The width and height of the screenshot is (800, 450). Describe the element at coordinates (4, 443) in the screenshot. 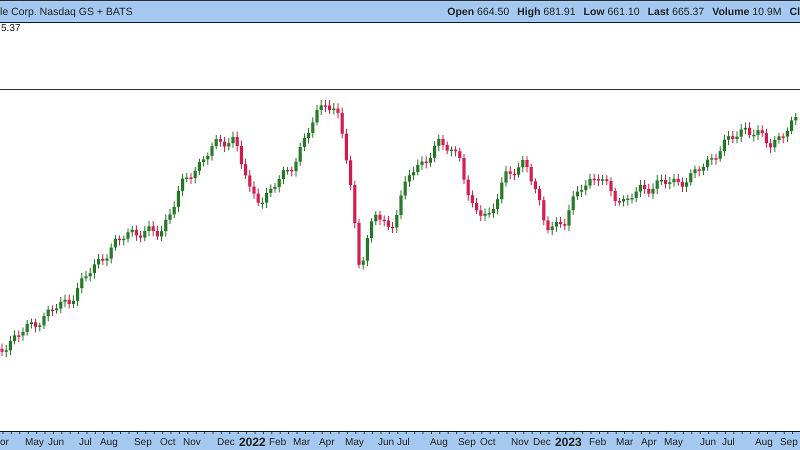

I see `month-label: or` at that location.